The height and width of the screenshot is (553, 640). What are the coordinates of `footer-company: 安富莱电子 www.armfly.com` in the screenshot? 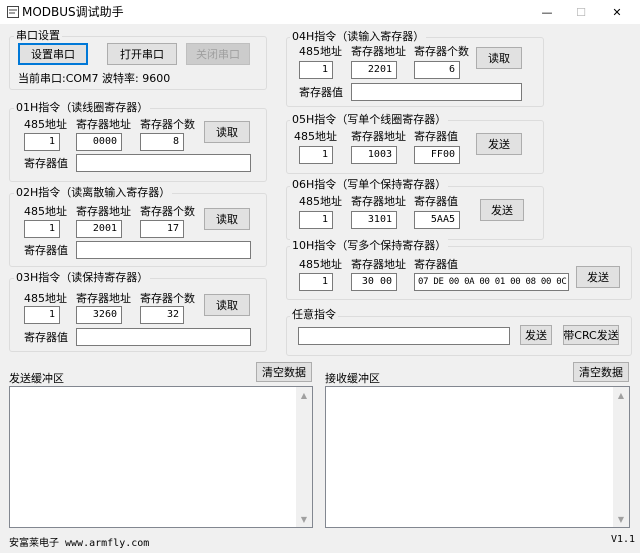 It's located at (79, 543).